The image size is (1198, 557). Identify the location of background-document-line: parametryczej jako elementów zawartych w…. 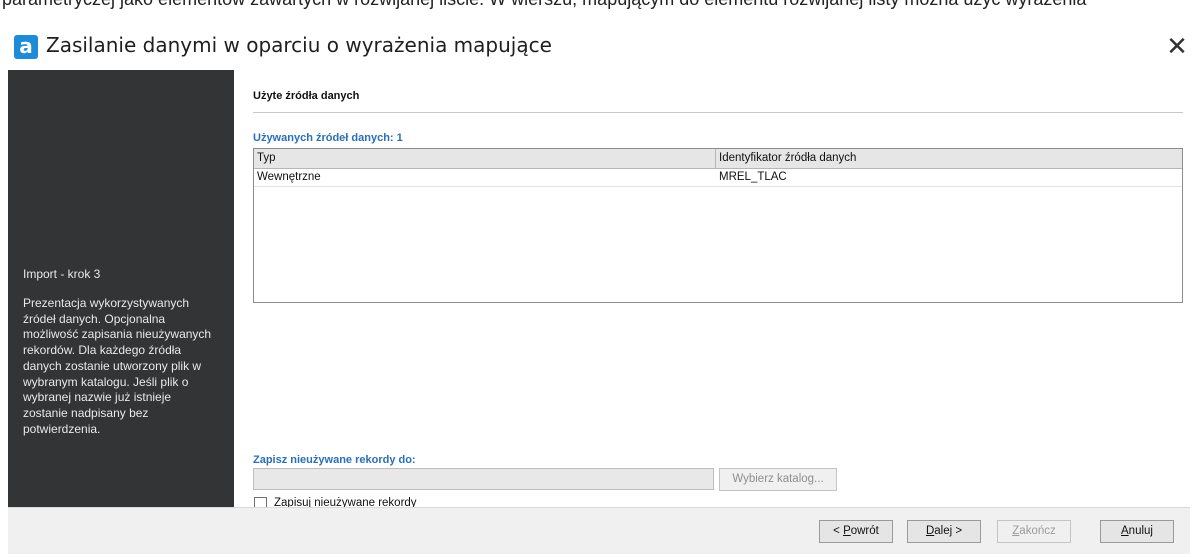
(544, 4).